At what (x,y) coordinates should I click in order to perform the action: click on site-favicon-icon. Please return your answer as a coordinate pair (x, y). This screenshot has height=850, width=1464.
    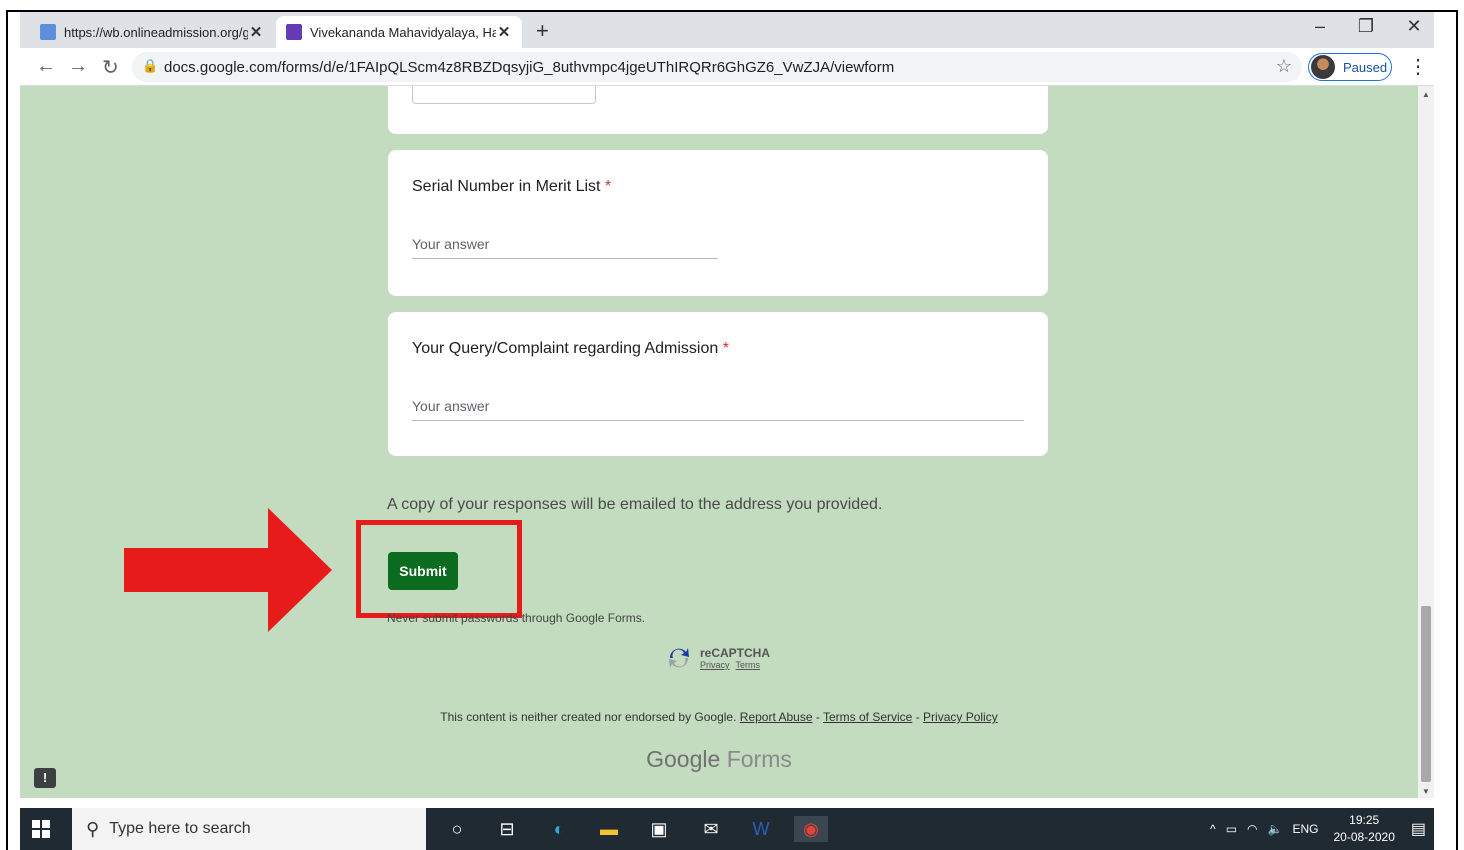
    Looking at the image, I should click on (48, 32).